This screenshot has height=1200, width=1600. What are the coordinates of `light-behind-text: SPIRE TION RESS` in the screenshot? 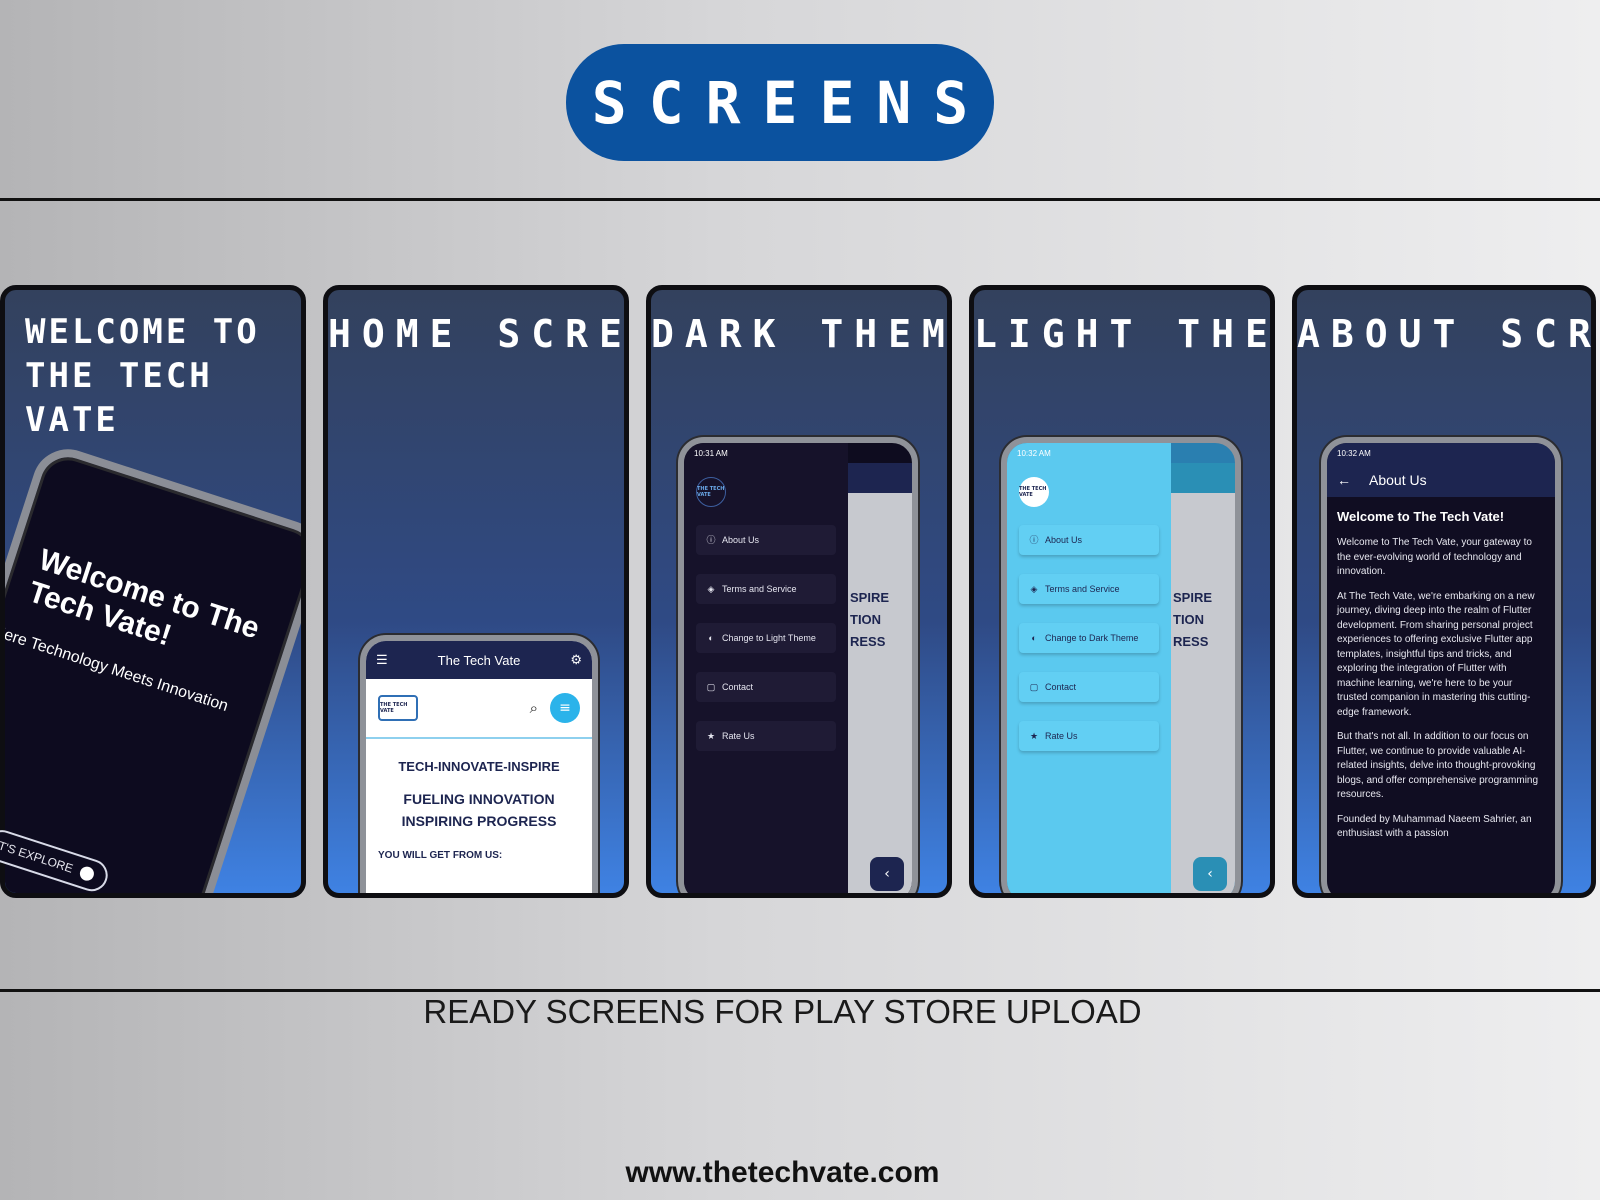 It's located at (1193, 619).